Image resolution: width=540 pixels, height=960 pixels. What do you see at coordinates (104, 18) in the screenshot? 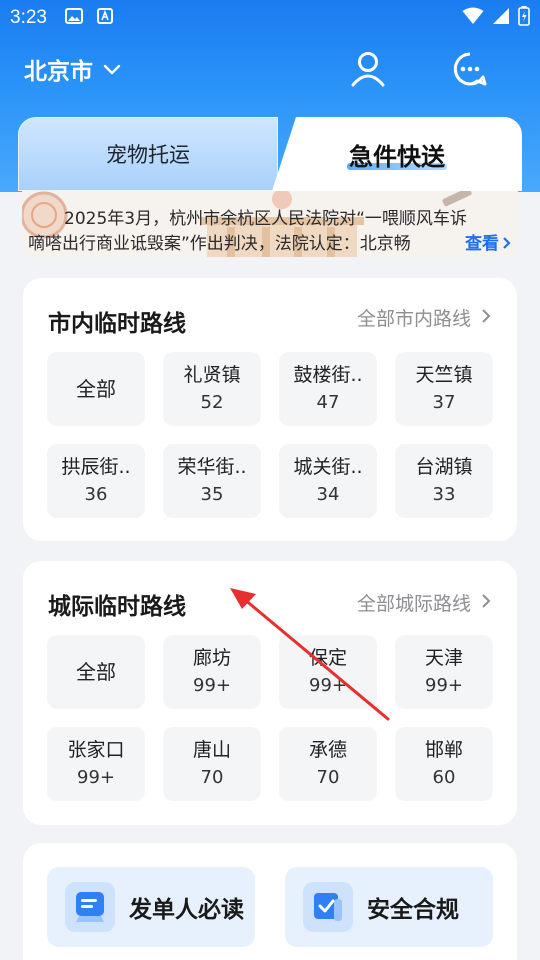
I see `a-app-icon` at bounding box center [104, 18].